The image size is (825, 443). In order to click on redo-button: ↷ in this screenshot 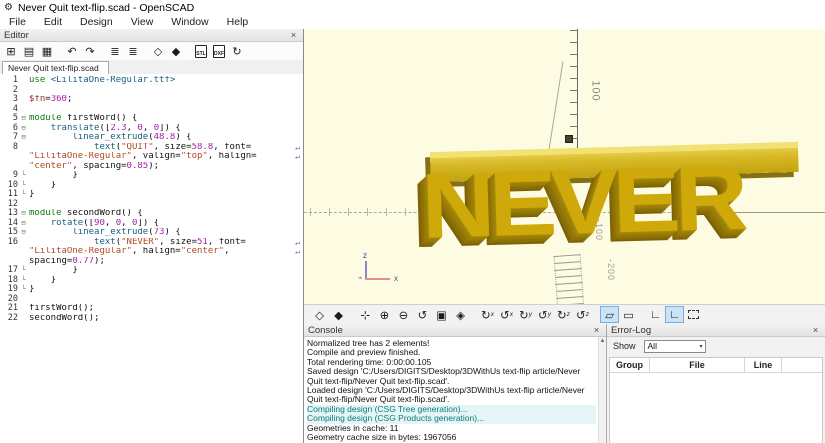, I will do `click(90, 51)`.